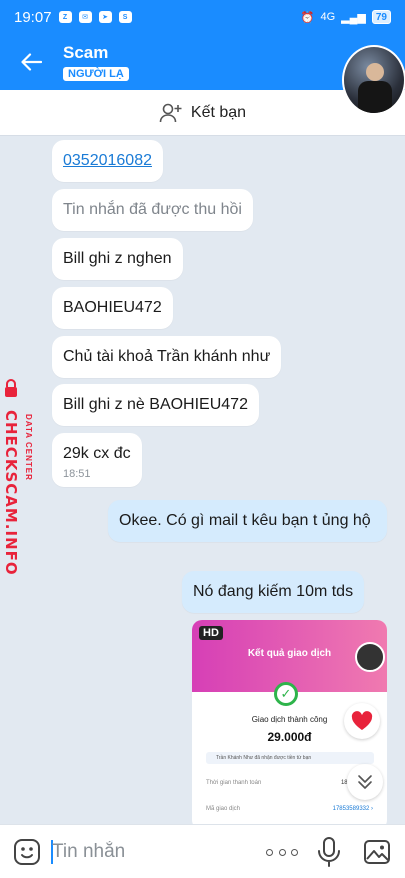 The image size is (405, 878). I want to click on image-icon, so click(377, 852).